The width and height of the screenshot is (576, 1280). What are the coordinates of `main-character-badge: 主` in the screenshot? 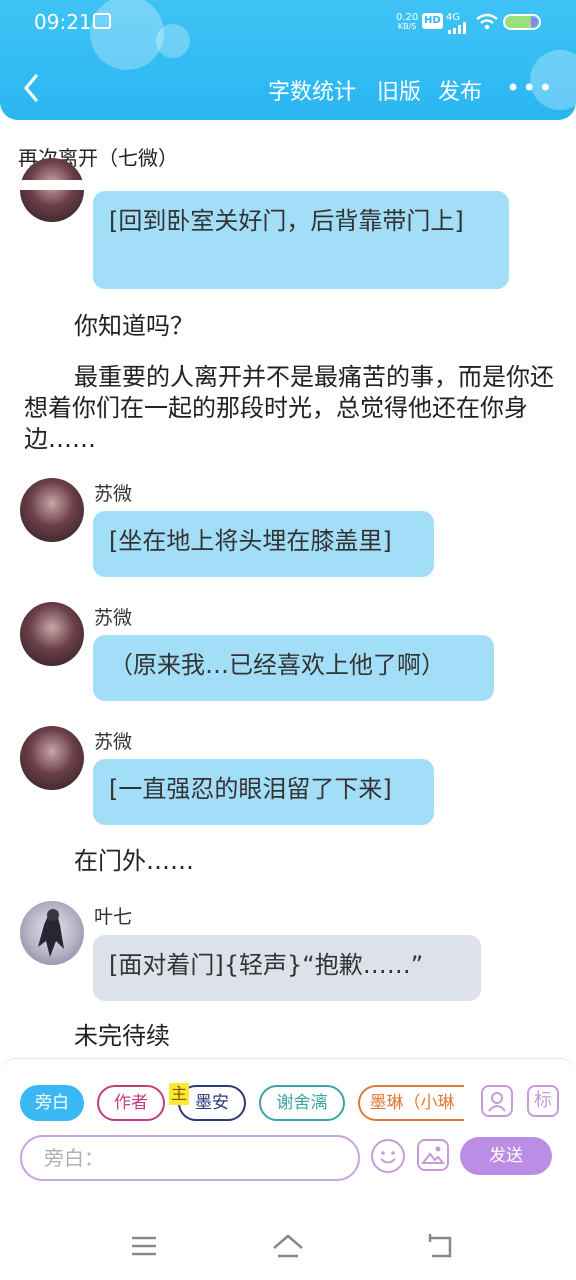 It's located at (179, 1094).